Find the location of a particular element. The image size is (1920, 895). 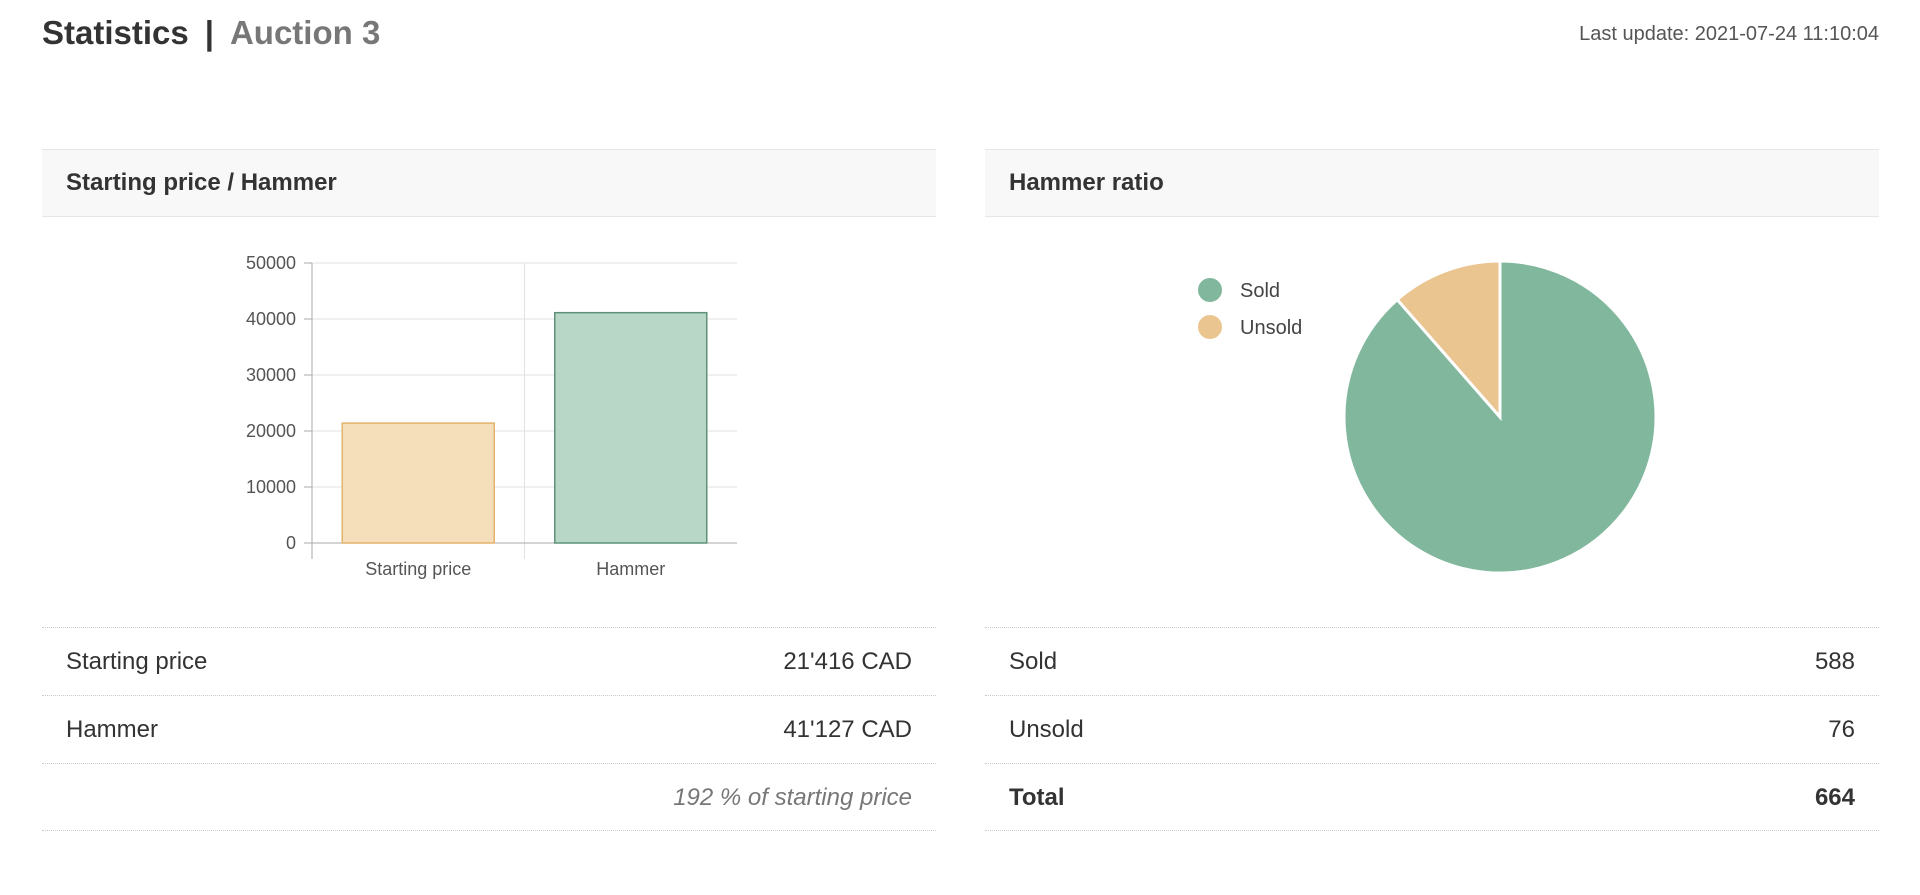

y-tick-label: 0 is located at coordinates (291, 543).